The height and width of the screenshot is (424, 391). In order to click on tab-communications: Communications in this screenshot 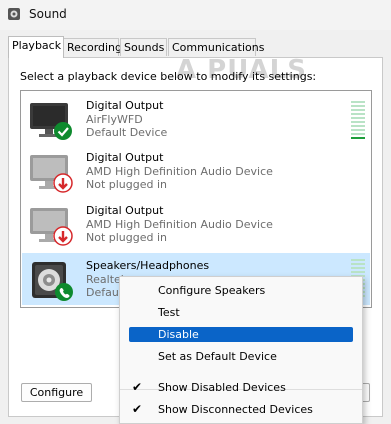, I will do `click(216, 47)`.